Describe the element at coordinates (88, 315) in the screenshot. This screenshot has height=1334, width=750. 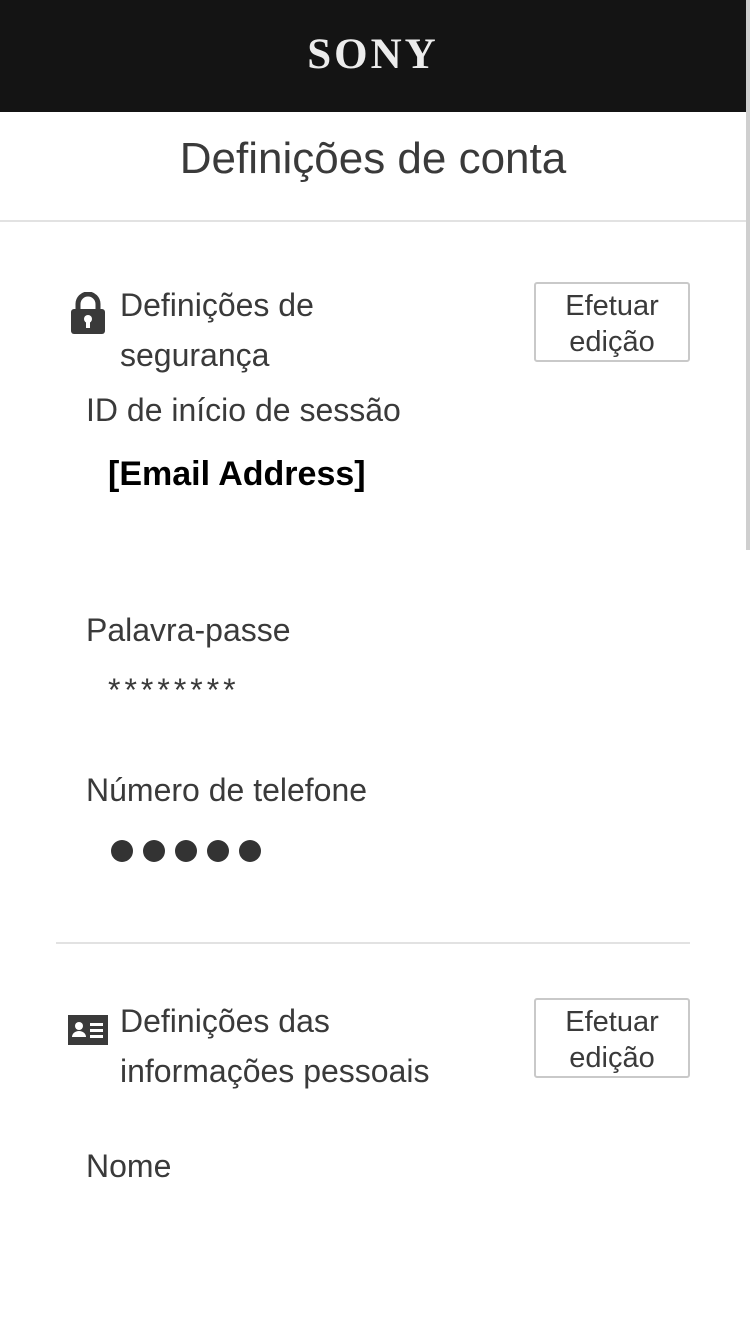
I see `lock-icon` at that location.